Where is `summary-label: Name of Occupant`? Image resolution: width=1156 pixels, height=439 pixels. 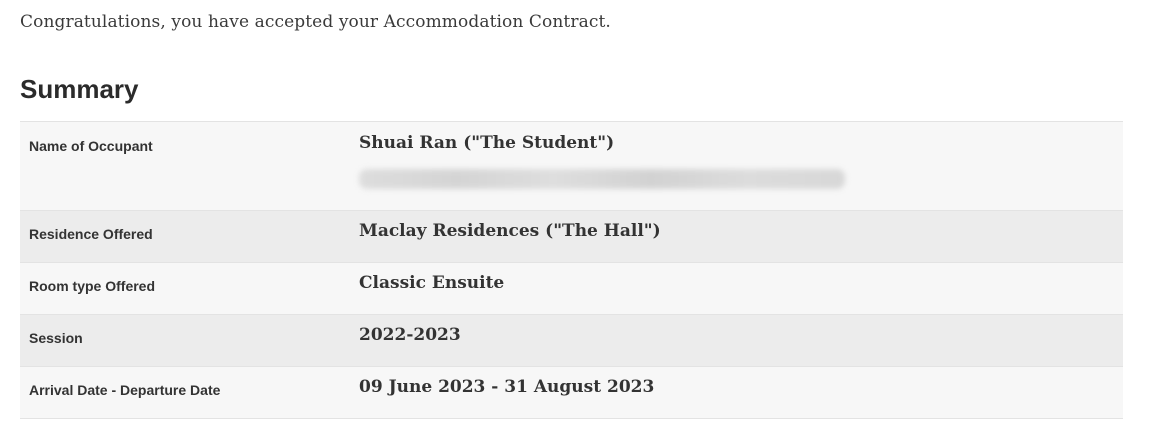 summary-label: Name of Occupant is located at coordinates (91, 146).